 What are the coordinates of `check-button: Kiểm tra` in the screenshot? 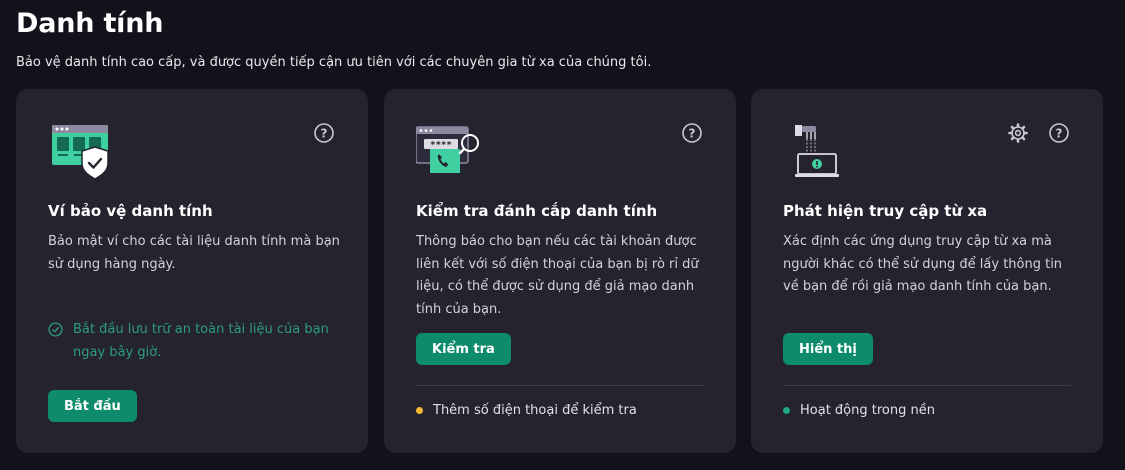 It's located at (463, 349).